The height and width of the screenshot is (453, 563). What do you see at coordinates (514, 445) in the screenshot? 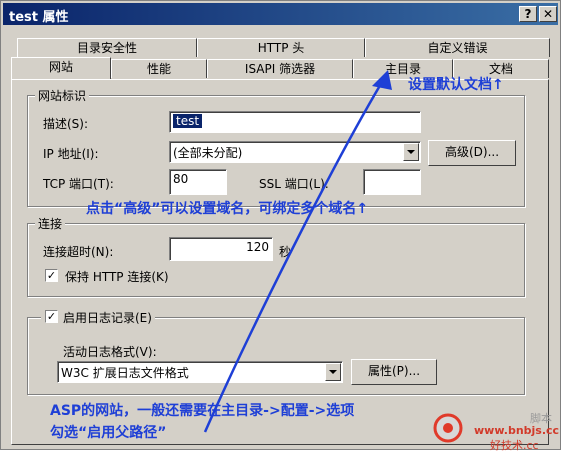
I see `watermark-domain: 好技术.cc` at bounding box center [514, 445].